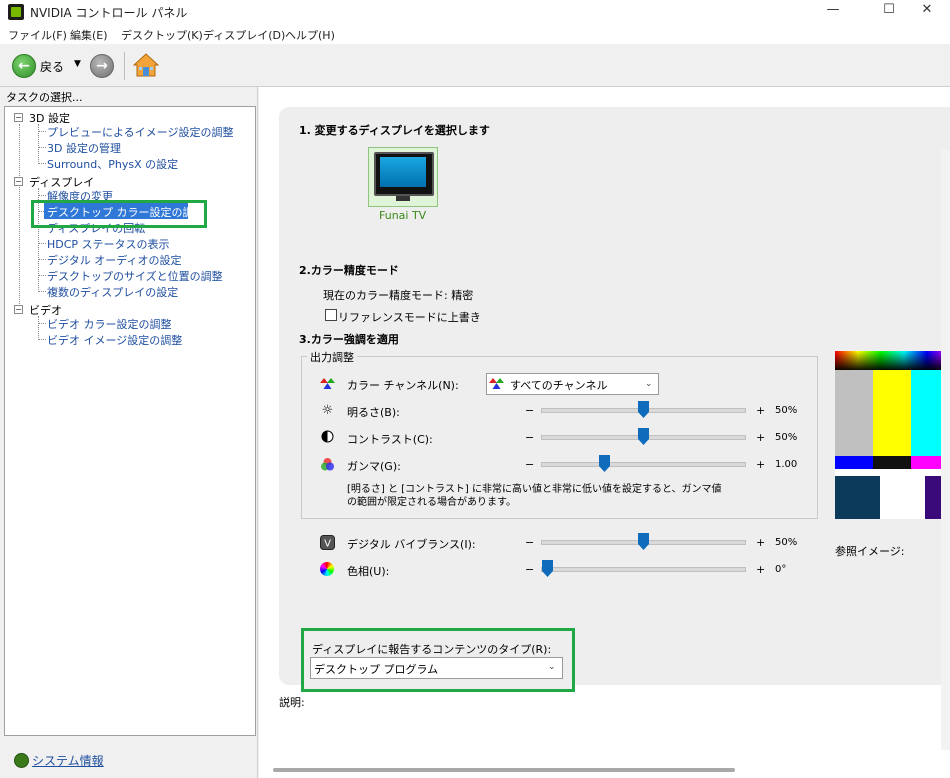 This screenshot has width=950, height=778. What do you see at coordinates (761, 464) in the screenshot?
I see `gamma-plus: +` at bounding box center [761, 464].